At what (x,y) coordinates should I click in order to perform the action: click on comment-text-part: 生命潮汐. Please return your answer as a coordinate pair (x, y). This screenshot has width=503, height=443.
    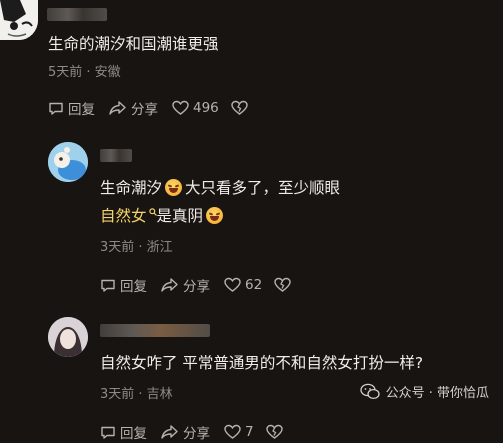
    Looking at the image, I should click on (131, 188).